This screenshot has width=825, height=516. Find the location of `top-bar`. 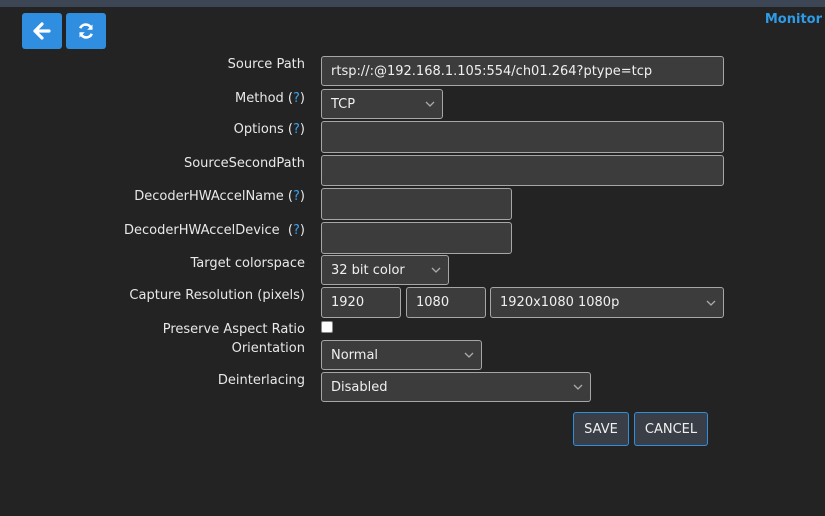

top-bar is located at coordinates (412, 3).